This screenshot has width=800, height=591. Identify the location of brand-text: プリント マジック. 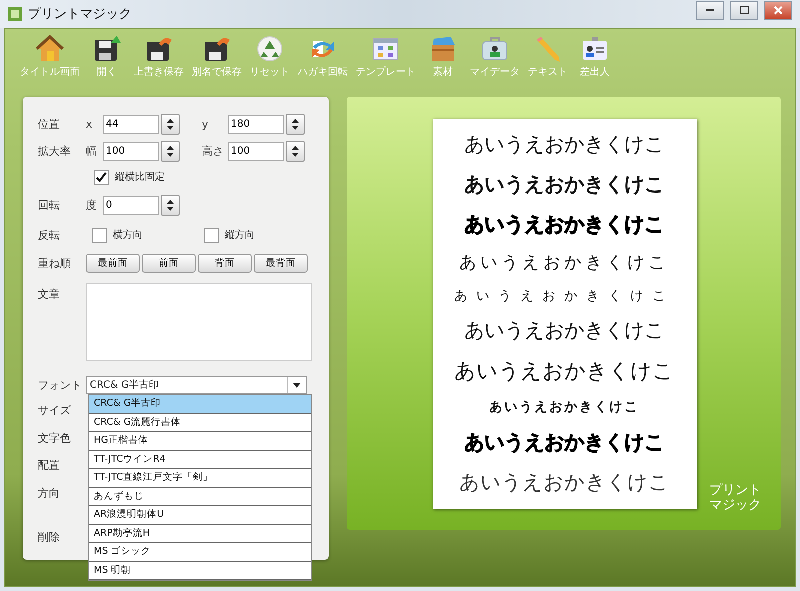
(736, 499).